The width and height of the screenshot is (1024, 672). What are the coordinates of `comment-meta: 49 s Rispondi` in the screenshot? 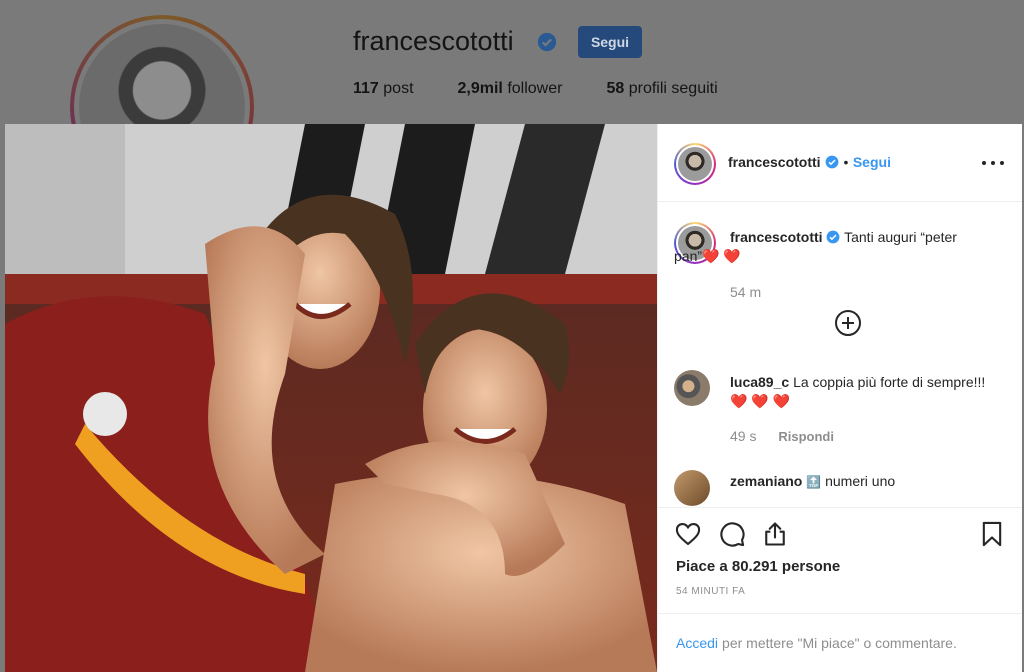 It's located at (782, 436).